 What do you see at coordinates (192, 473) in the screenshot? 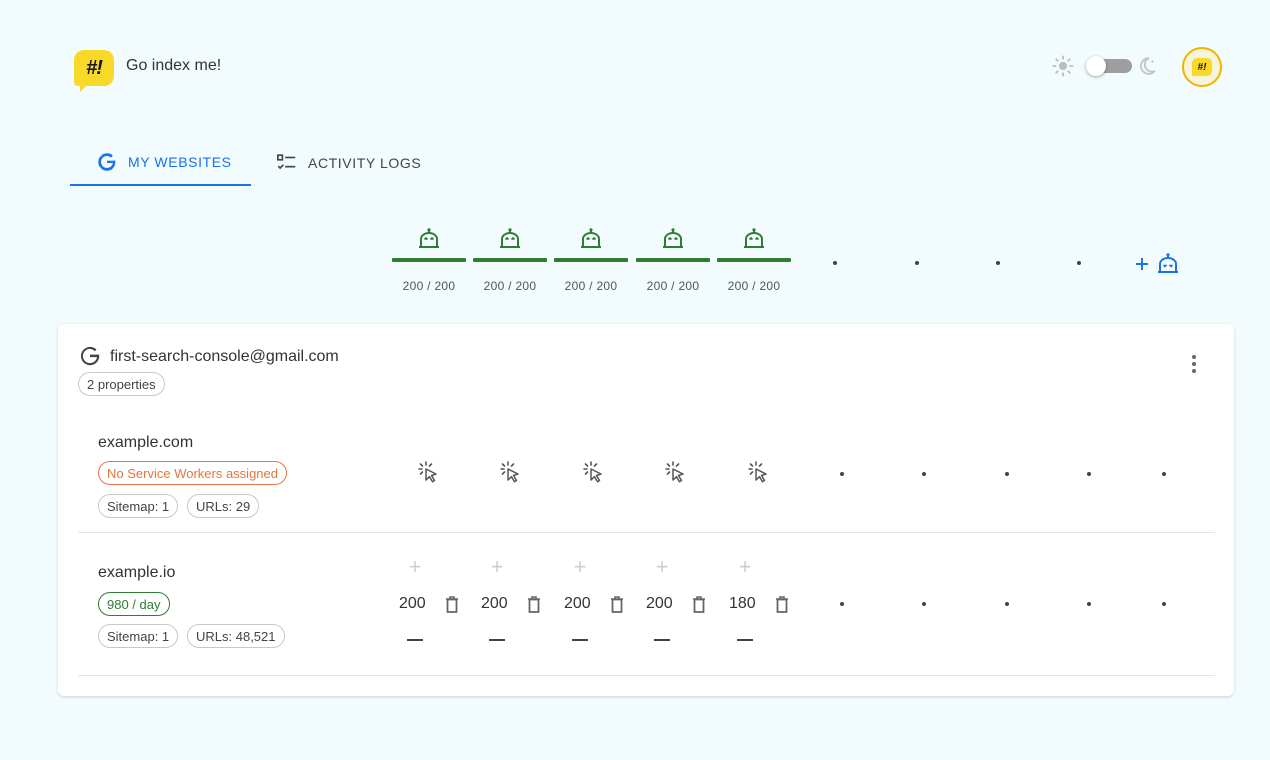
I see `status-badge: No Service Workers assigned` at bounding box center [192, 473].